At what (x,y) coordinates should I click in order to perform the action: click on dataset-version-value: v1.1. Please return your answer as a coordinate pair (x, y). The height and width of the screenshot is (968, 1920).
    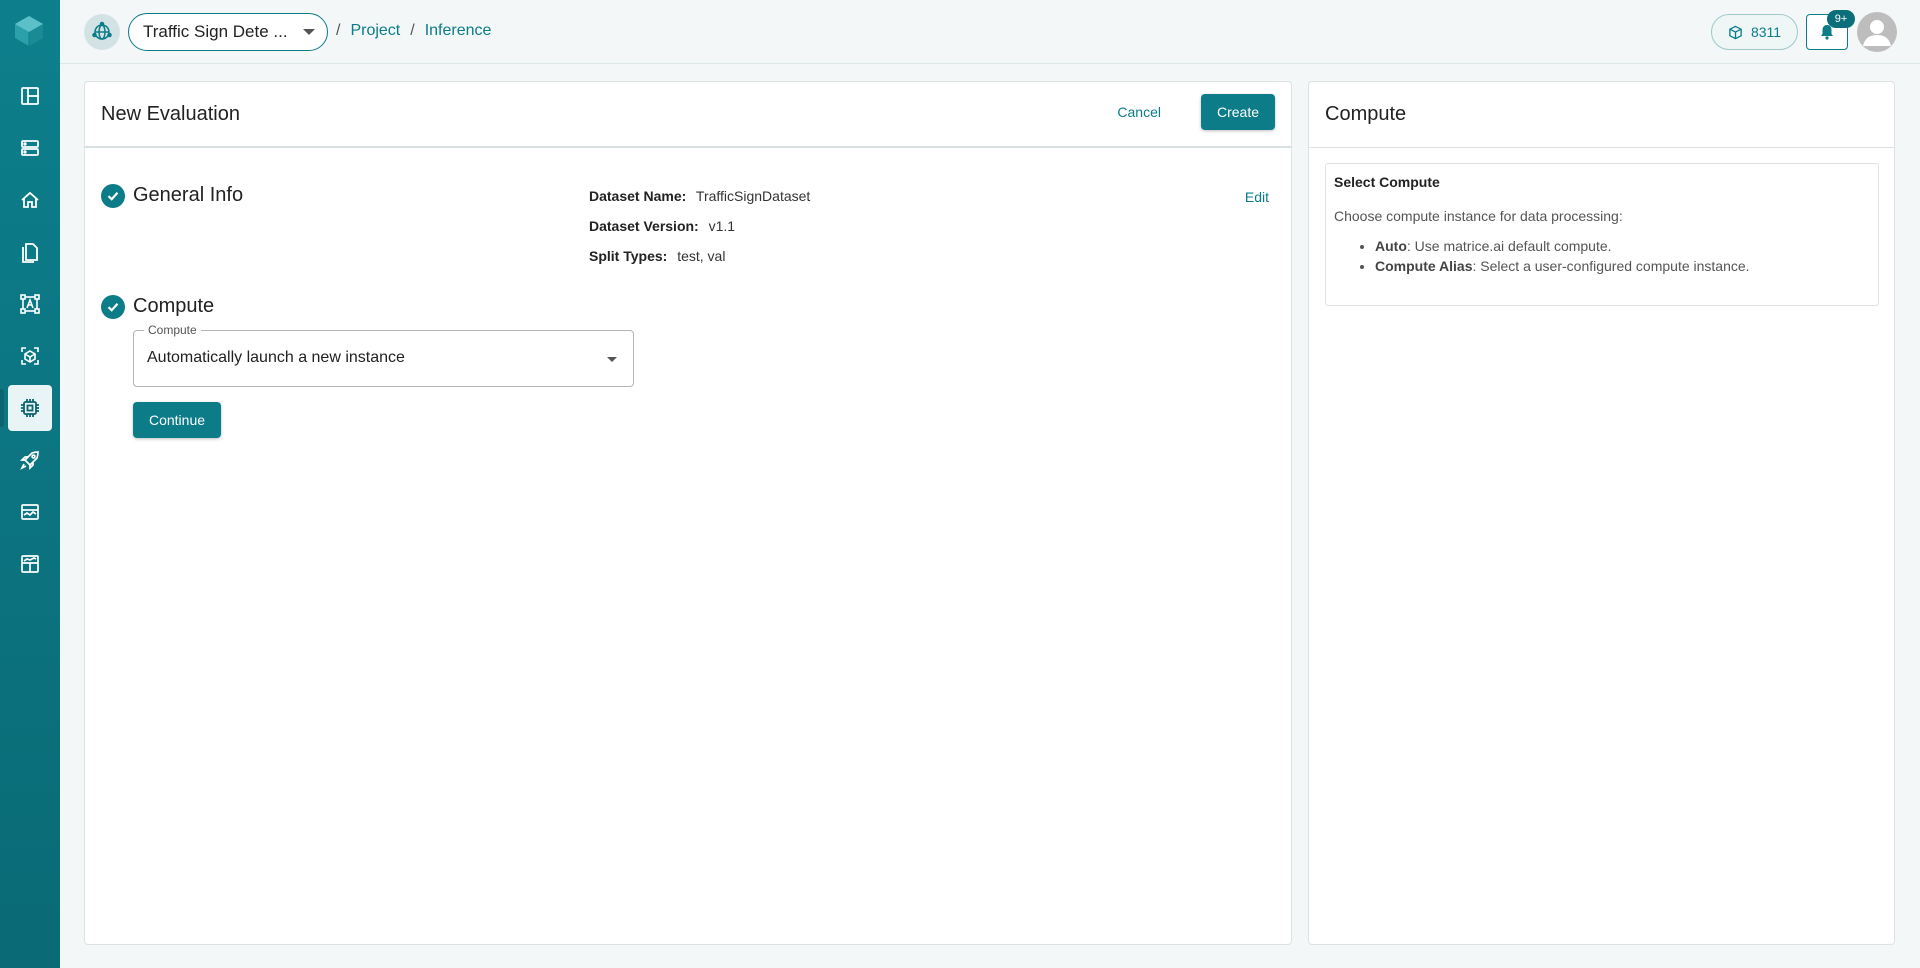
    Looking at the image, I should click on (722, 226).